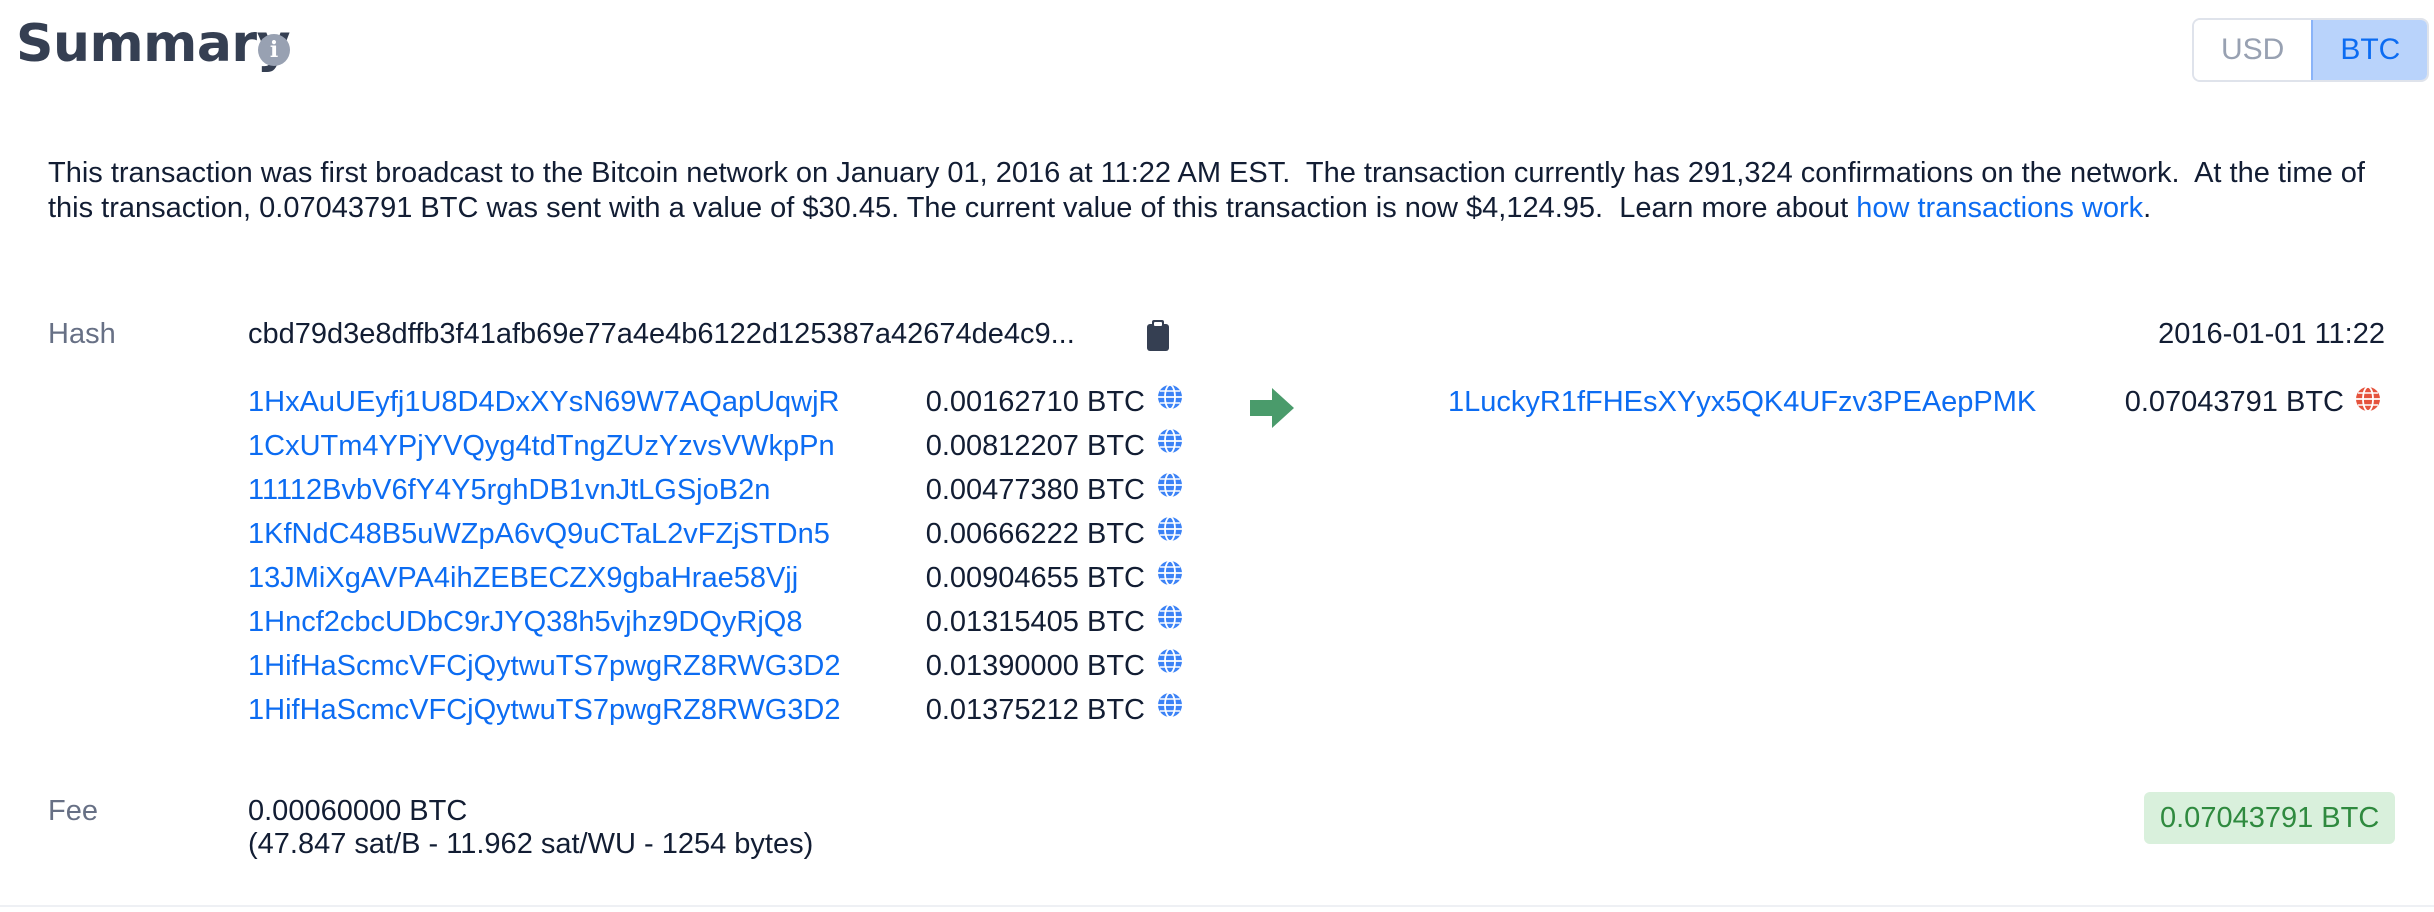 This screenshot has width=2434, height=912. I want to click on info-icon: i, so click(274, 50).